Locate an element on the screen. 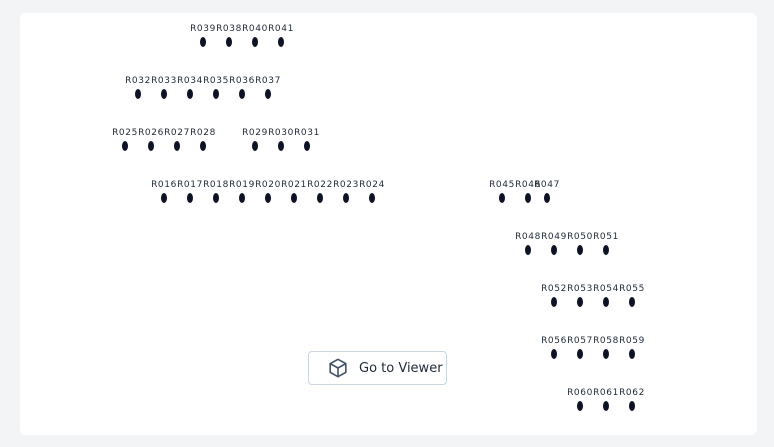 The image size is (774, 447). seat-label: R057 is located at coordinates (580, 341).